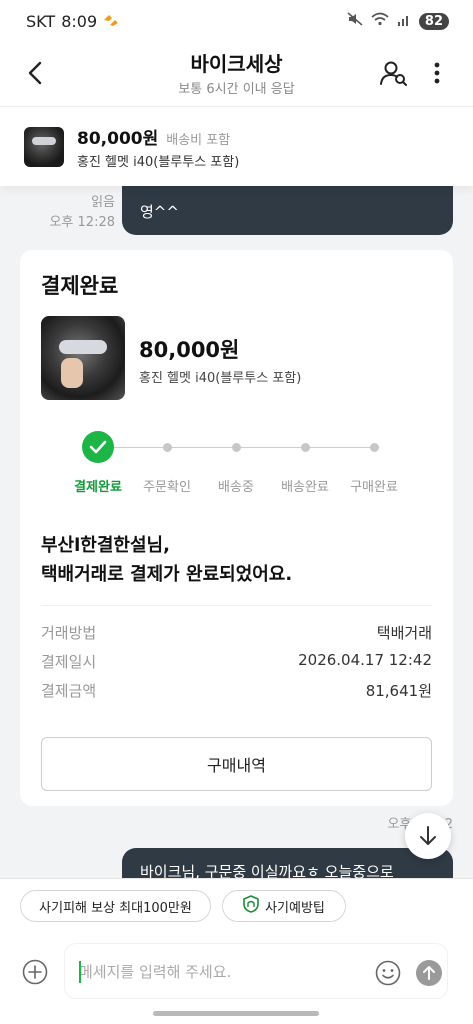 This screenshot has height=1024, width=473. I want to click on info-label: 결제금액, so click(69, 691).